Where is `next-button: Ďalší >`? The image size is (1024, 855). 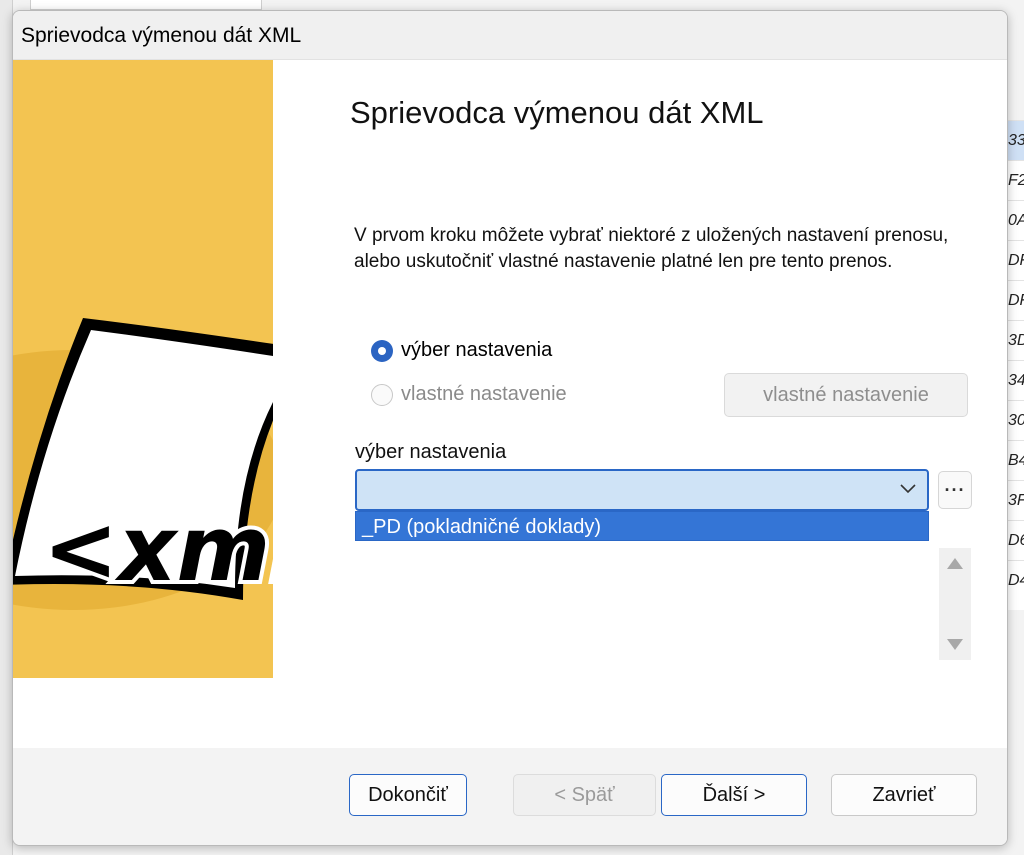
next-button: Ďalší > is located at coordinates (734, 795).